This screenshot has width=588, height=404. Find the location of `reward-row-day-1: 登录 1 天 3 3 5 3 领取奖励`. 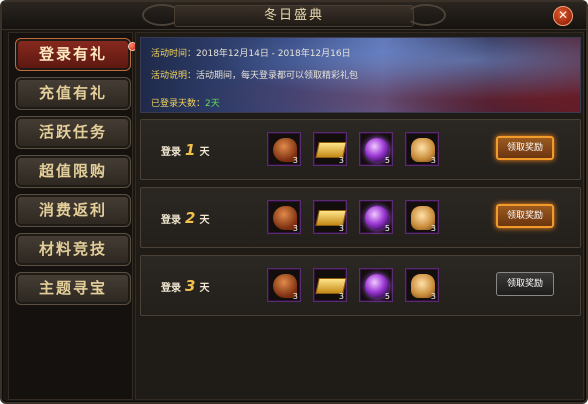

reward-row-day-1: 登录 1 天 3 3 5 3 领取奖励 is located at coordinates (360, 149).